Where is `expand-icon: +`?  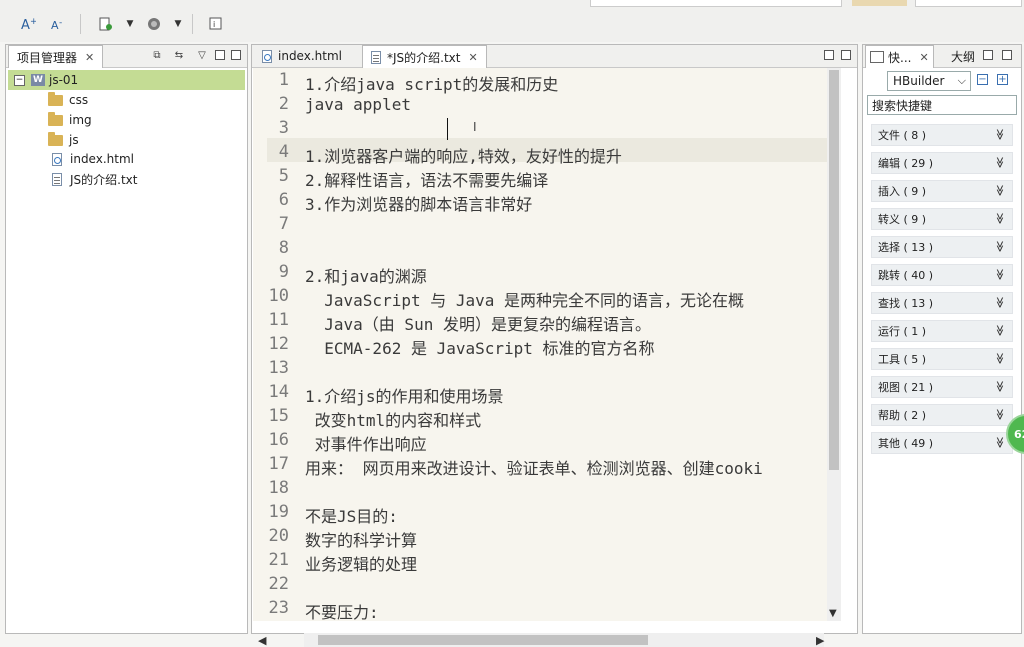 expand-icon: + is located at coordinates (1002, 79).